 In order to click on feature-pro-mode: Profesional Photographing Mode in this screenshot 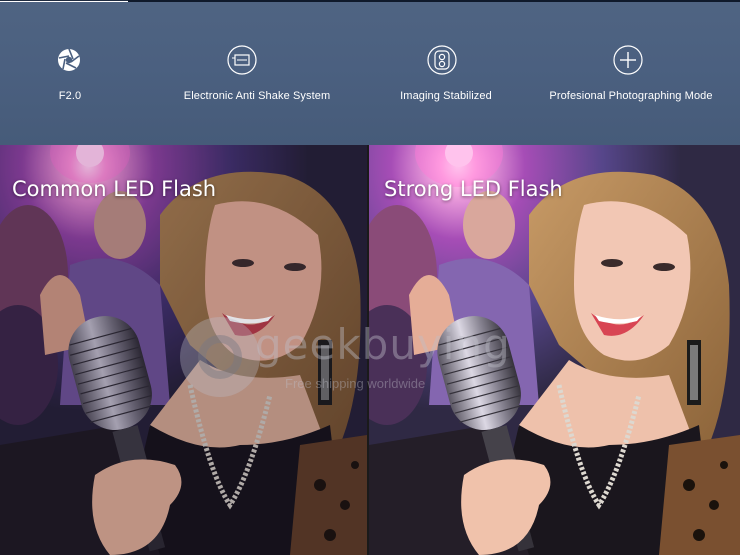, I will do `click(635, 73)`.